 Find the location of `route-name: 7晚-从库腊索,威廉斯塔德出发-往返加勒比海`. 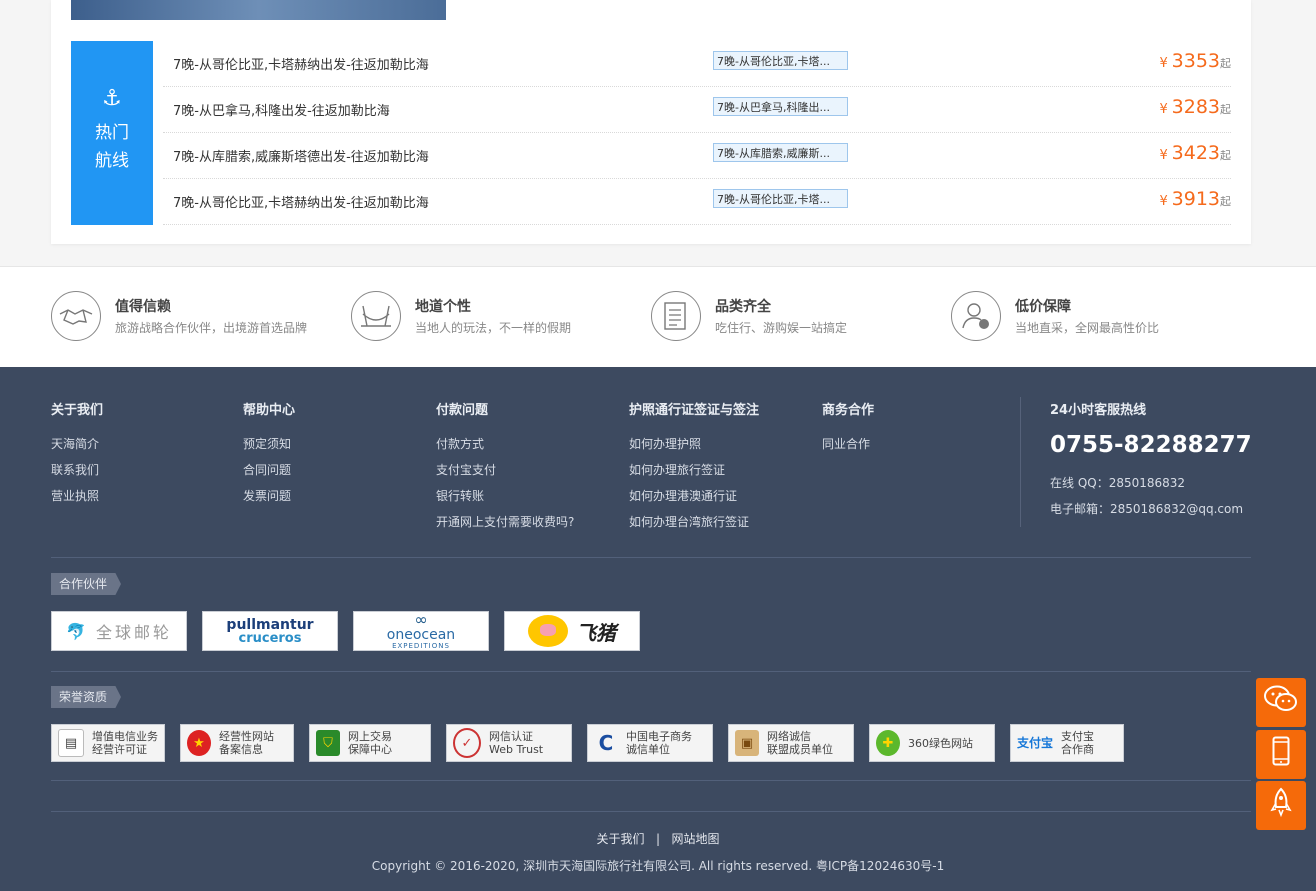

route-name: 7晚-从库腊索,威廉斯塔德出发-往返加勒比海 is located at coordinates (301, 155).